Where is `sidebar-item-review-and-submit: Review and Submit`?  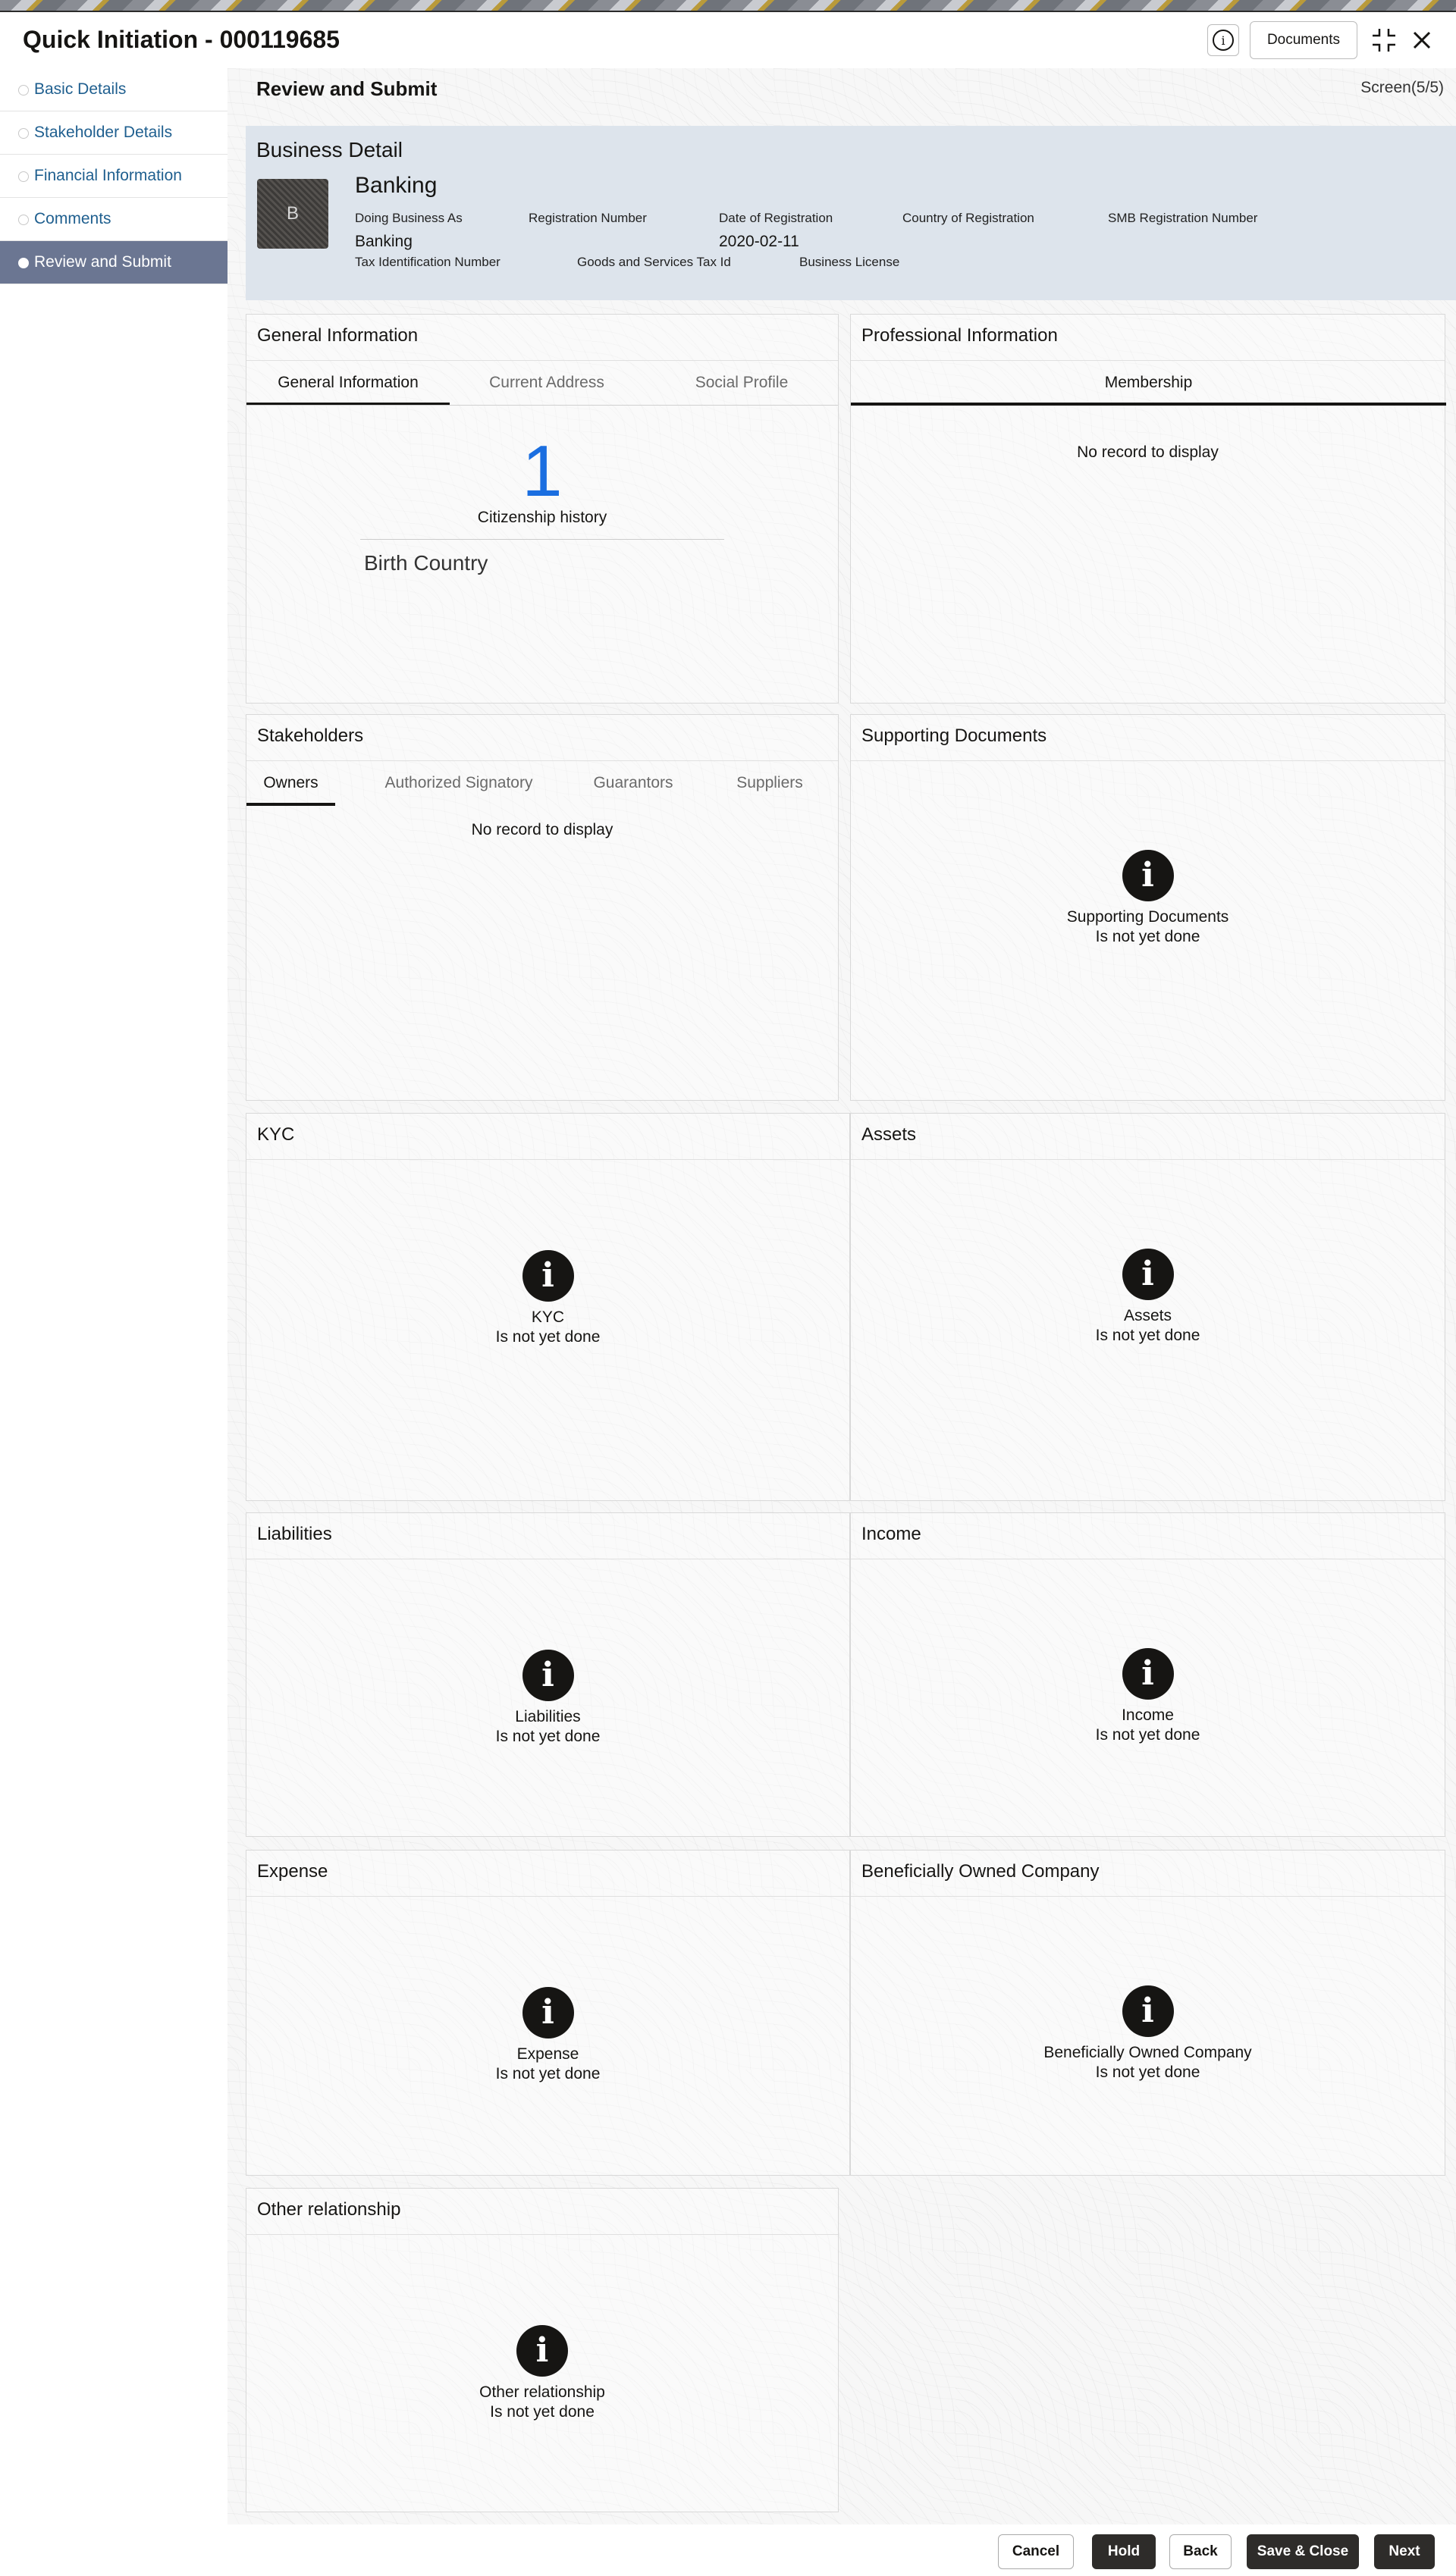
sidebar-item-review-and-submit: Review and Submit is located at coordinates (114, 262).